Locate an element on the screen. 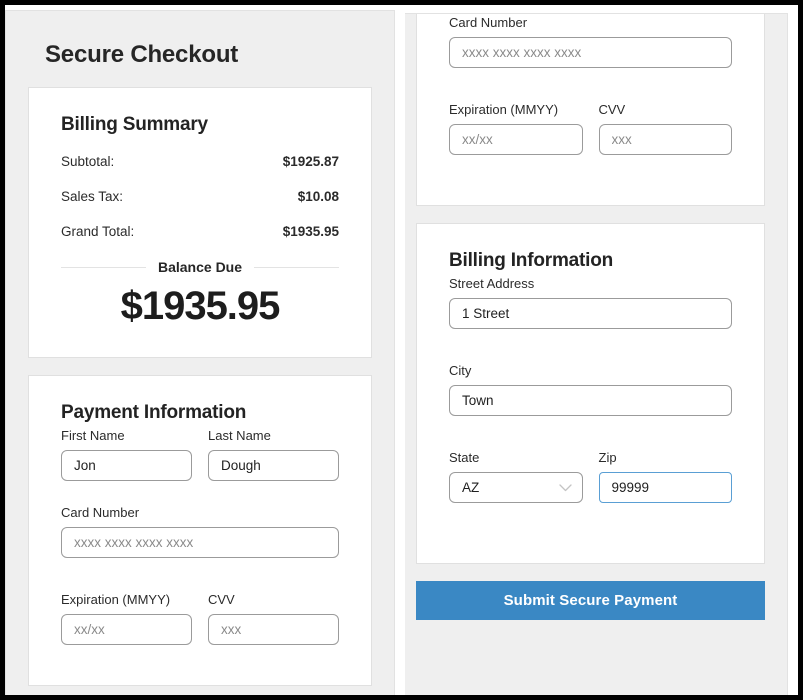  cvv-label-left: CVV is located at coordinates (221, 599).